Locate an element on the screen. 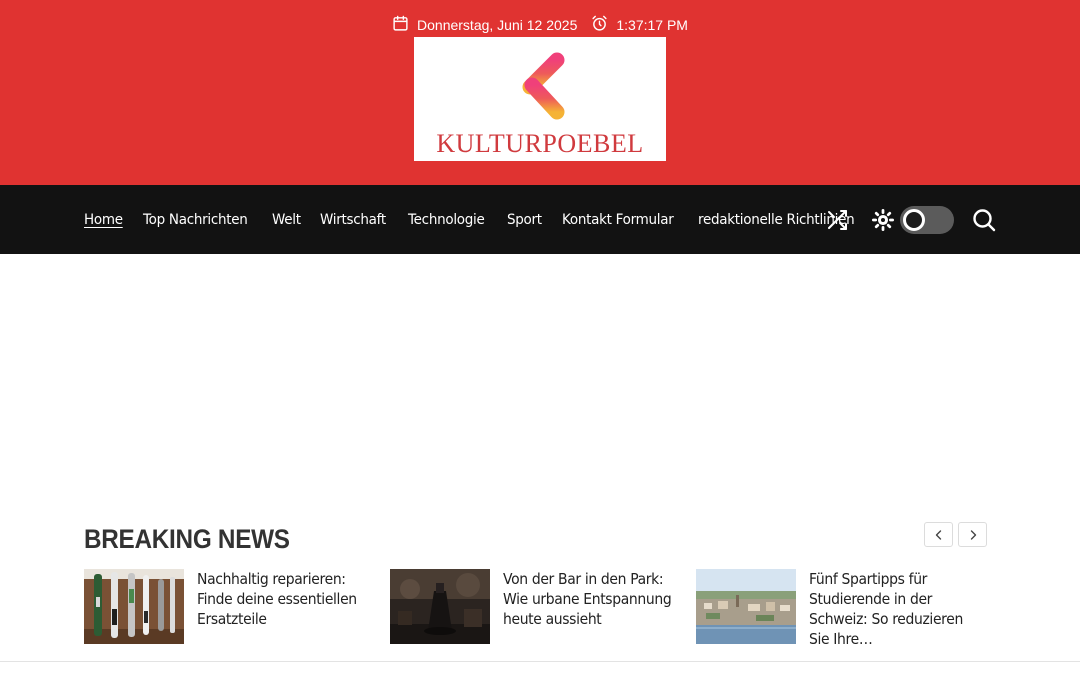  nav-item-wirtschaft: Wirtschaft is located at coordinates (355, 220).